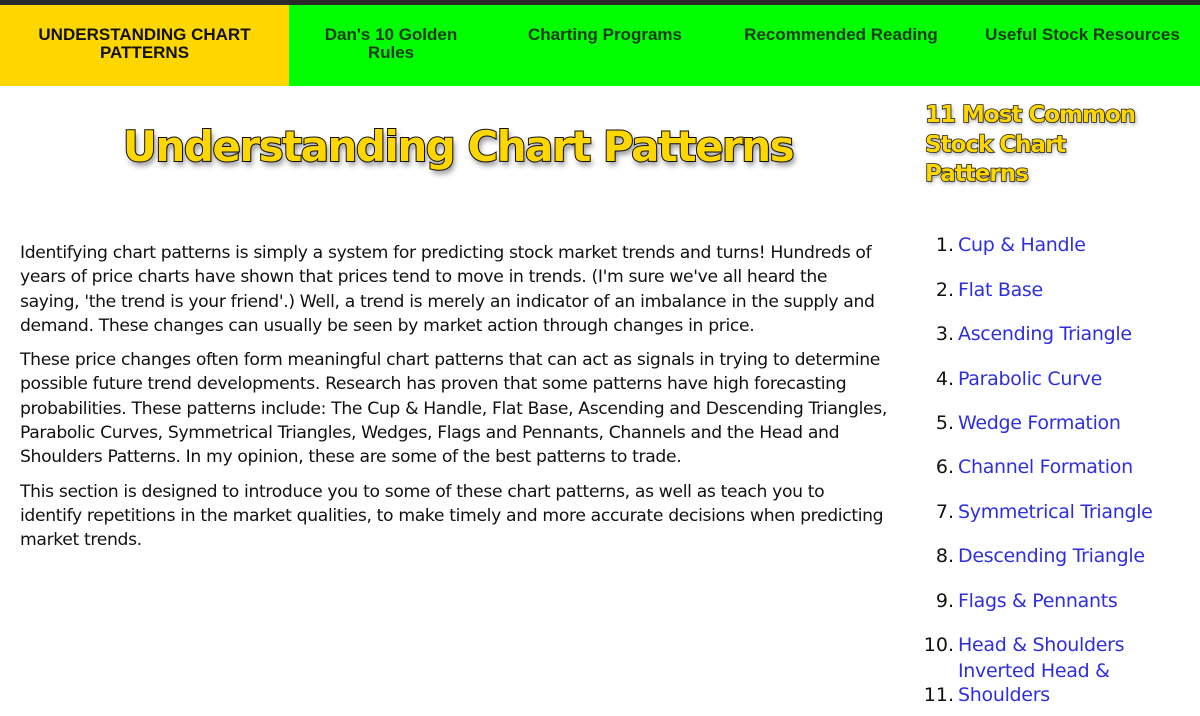 This screenshot has width=1200, height=716. Describe the element at coordinates (995, 144) in the screenshot. I see `sidebar-title-line: Stock Chart` at that location.